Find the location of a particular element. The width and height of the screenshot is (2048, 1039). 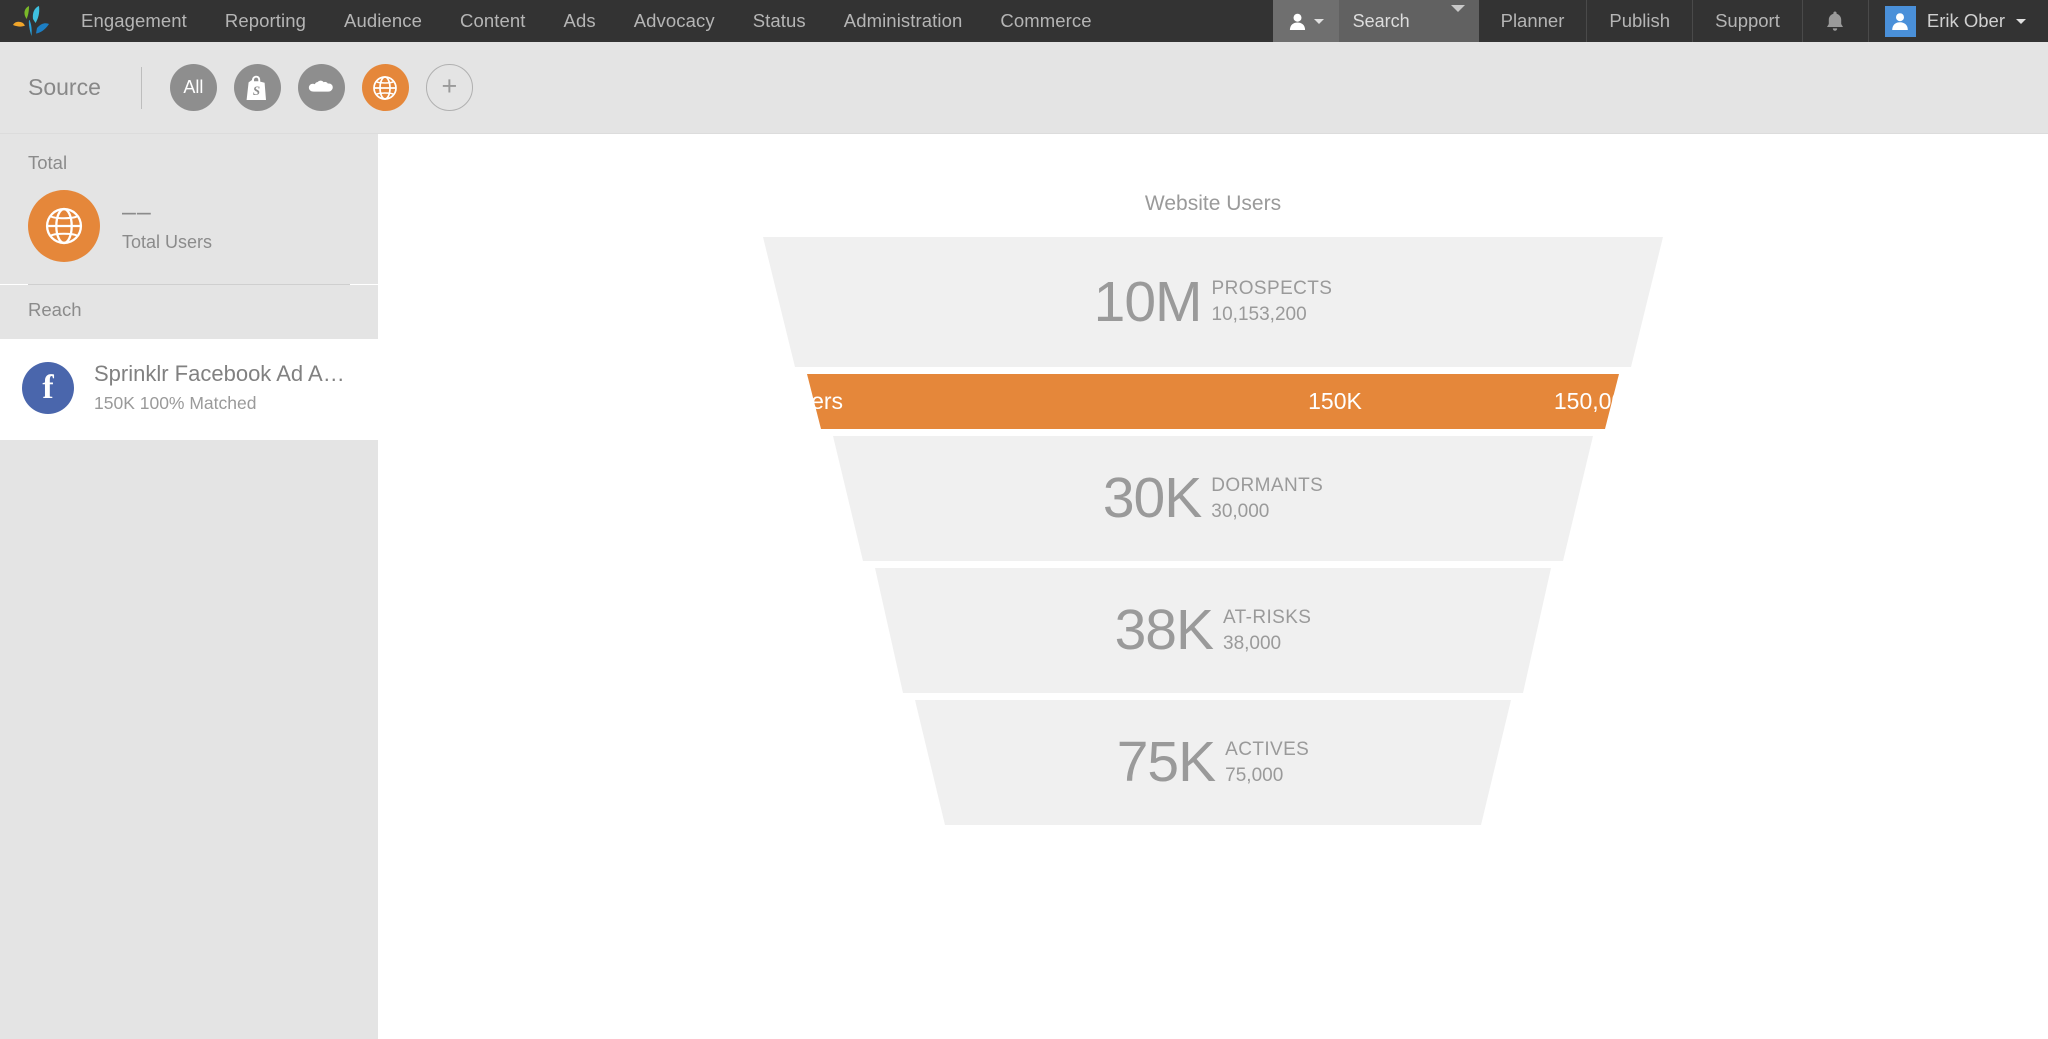

nav-item-planner: Planner is located at coordinates (1533, 21).